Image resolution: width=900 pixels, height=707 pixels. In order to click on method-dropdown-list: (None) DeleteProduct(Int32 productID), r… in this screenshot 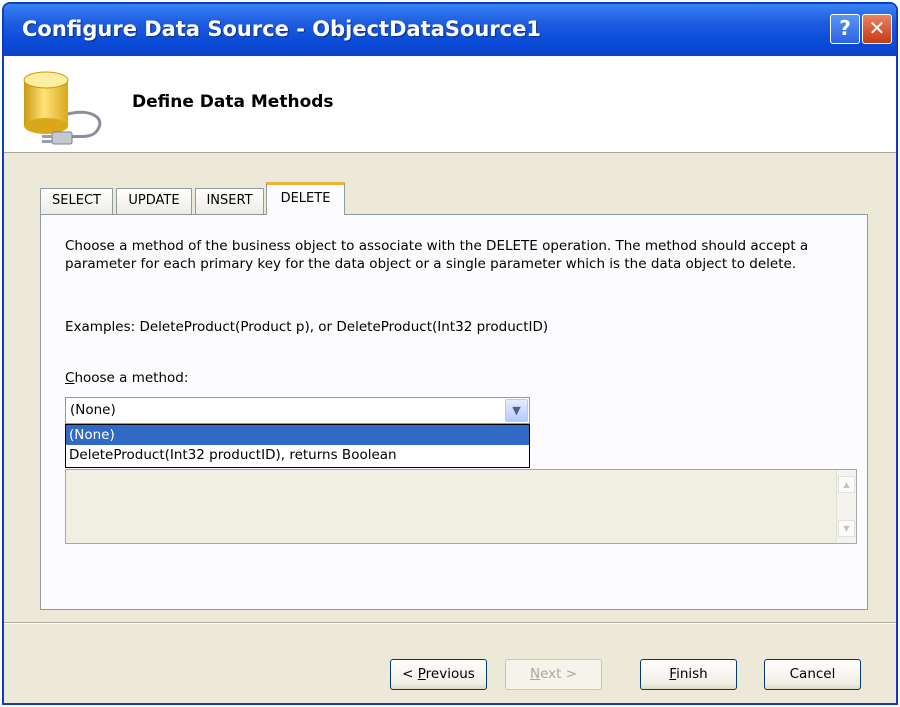, I will do `click(297, 446)`.